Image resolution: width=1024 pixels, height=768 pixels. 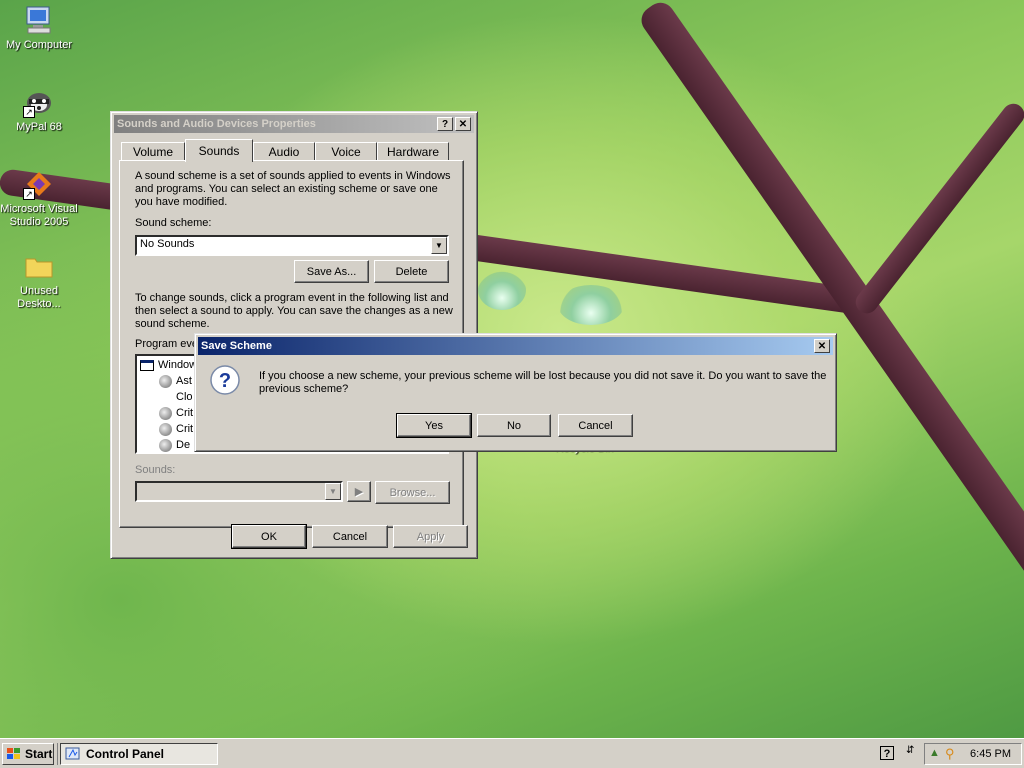 I want to click on desktop-icon-visual-studio: ↗ Microsoft Visual Studio 2005, so click(x=39, y=198).